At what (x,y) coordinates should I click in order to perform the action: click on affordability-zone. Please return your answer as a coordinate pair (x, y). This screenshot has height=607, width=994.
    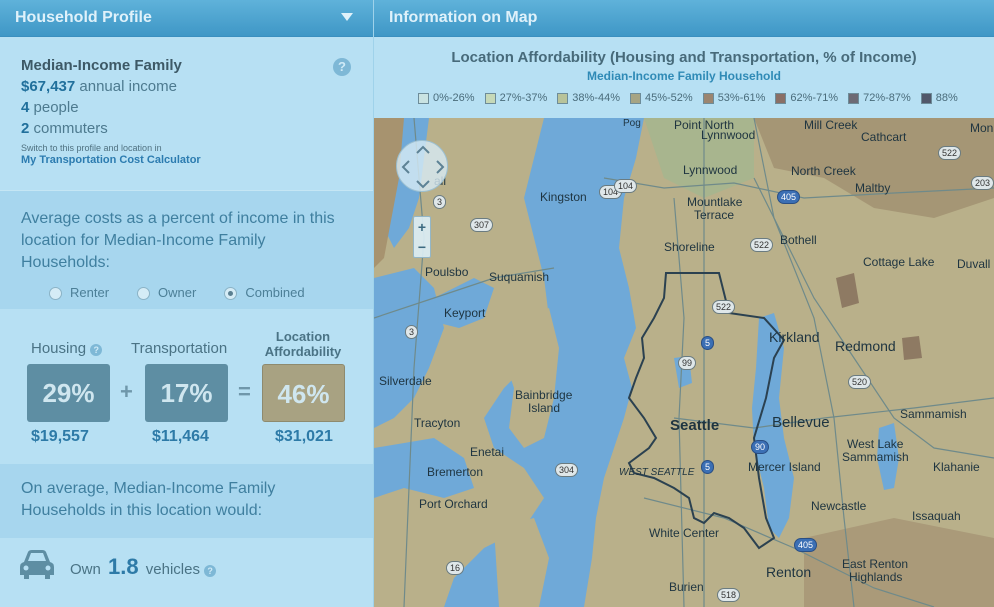
    Looking at the image, I should click on (912, 348).